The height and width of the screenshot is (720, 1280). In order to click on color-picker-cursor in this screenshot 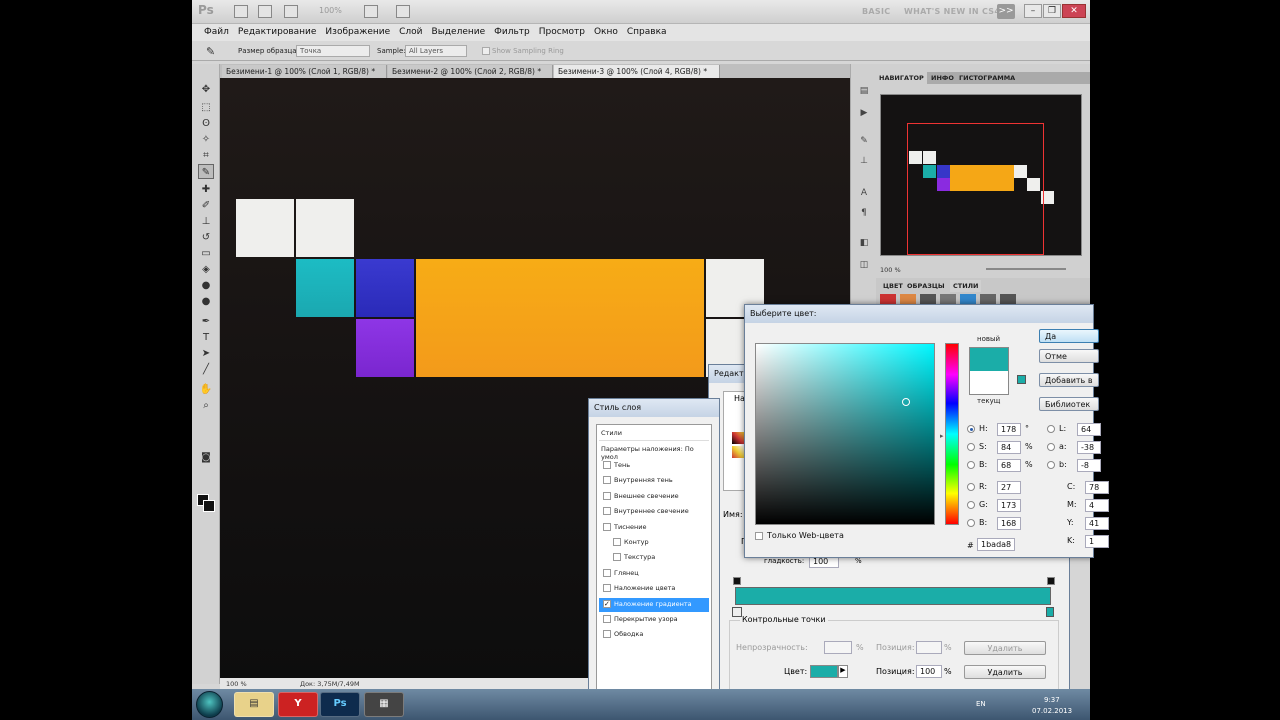, I will do `click(906, 402)`.